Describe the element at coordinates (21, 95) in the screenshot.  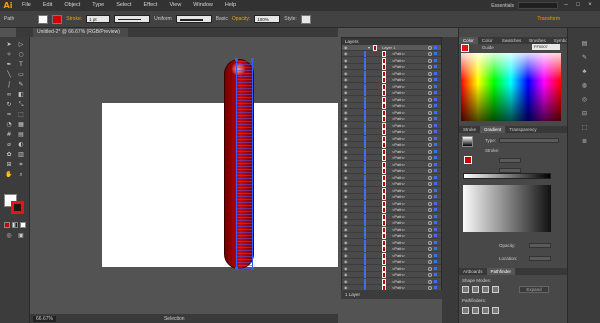
I see `eraser-icon: ◧` at that location.